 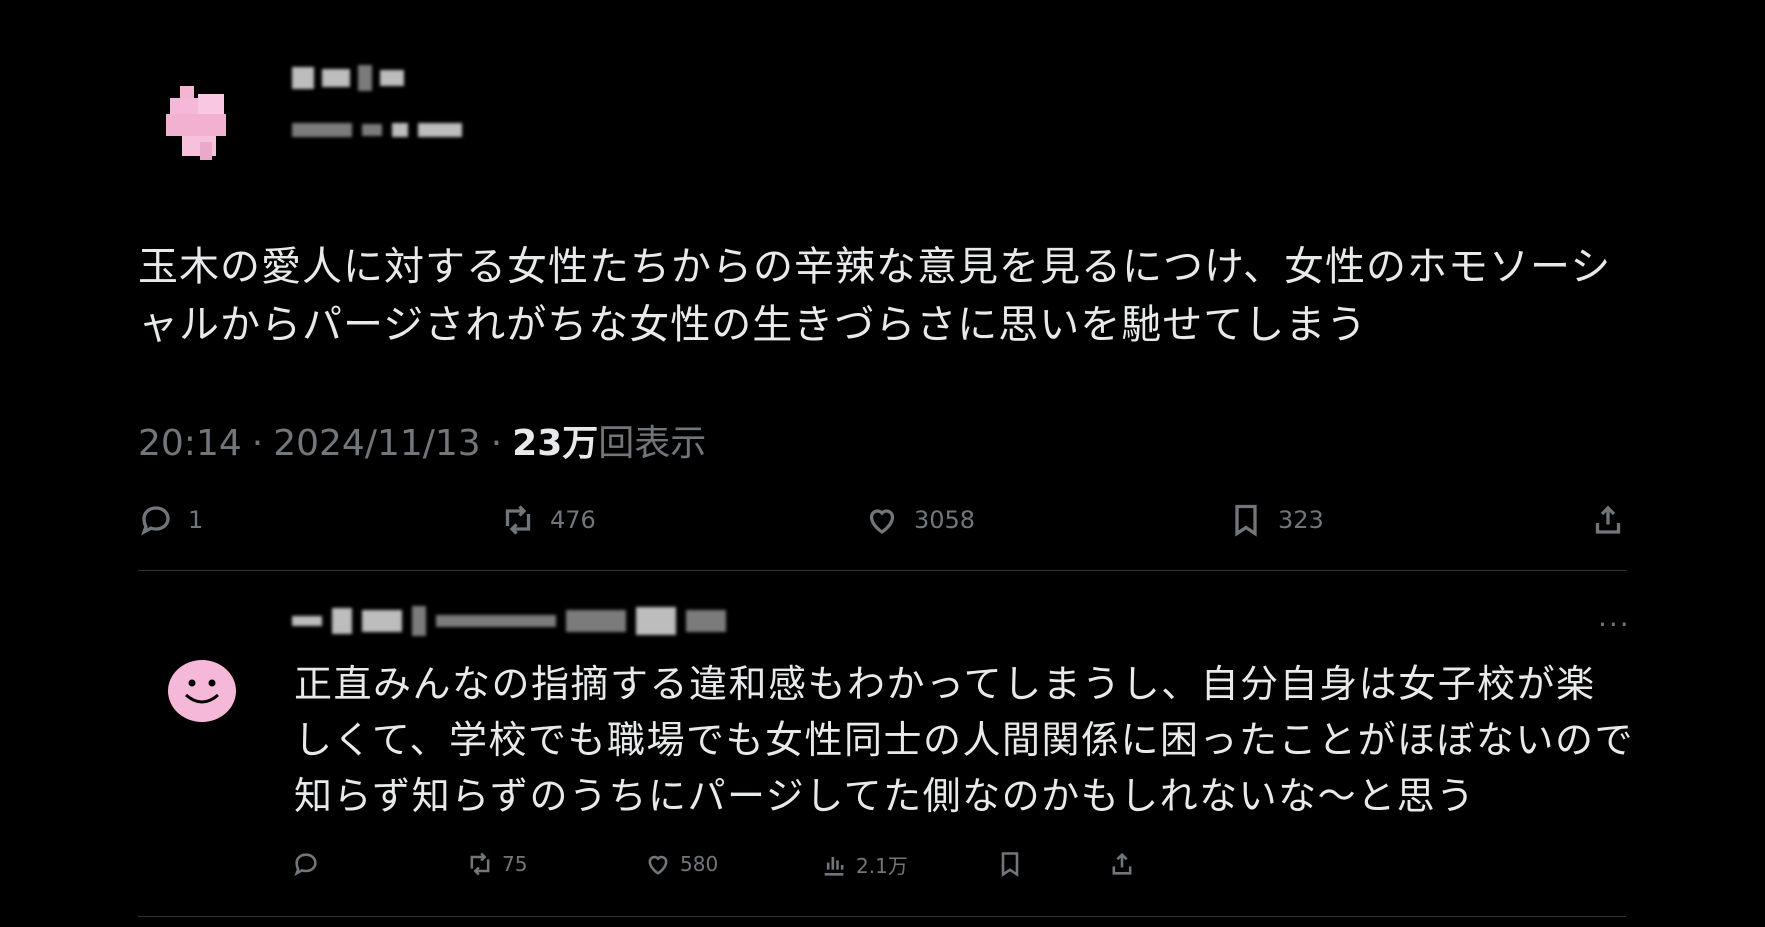 I want to click on views-number: 23万, so click(x=555, y=443).